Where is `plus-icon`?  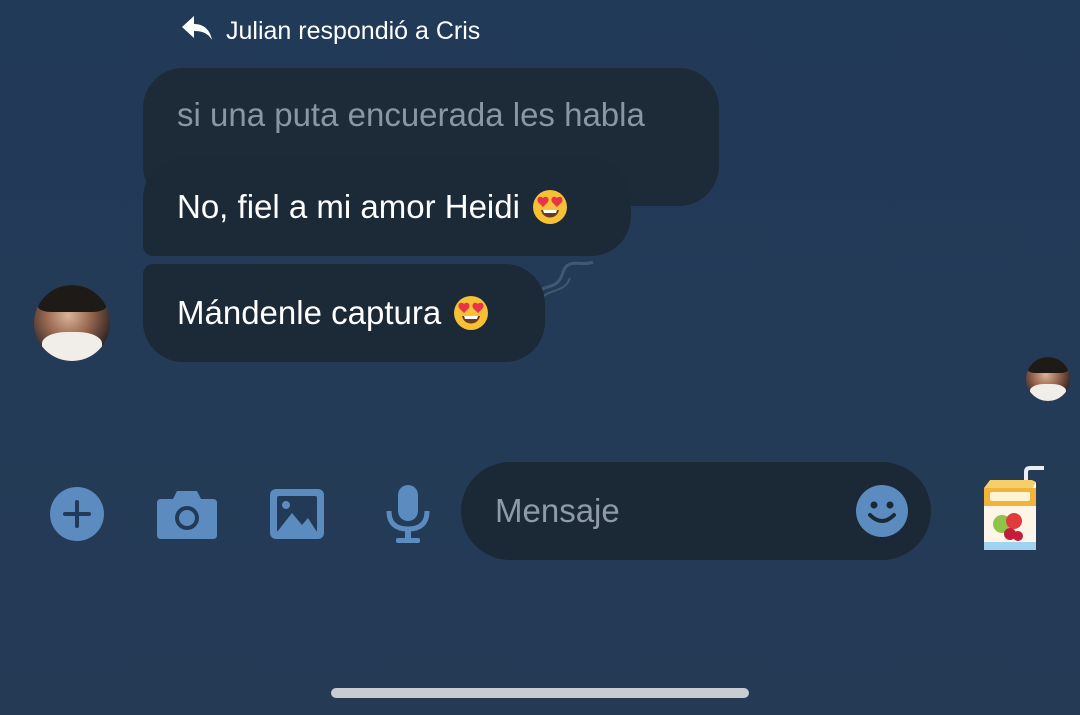 plus-icon is located at coordinates (77, 514).